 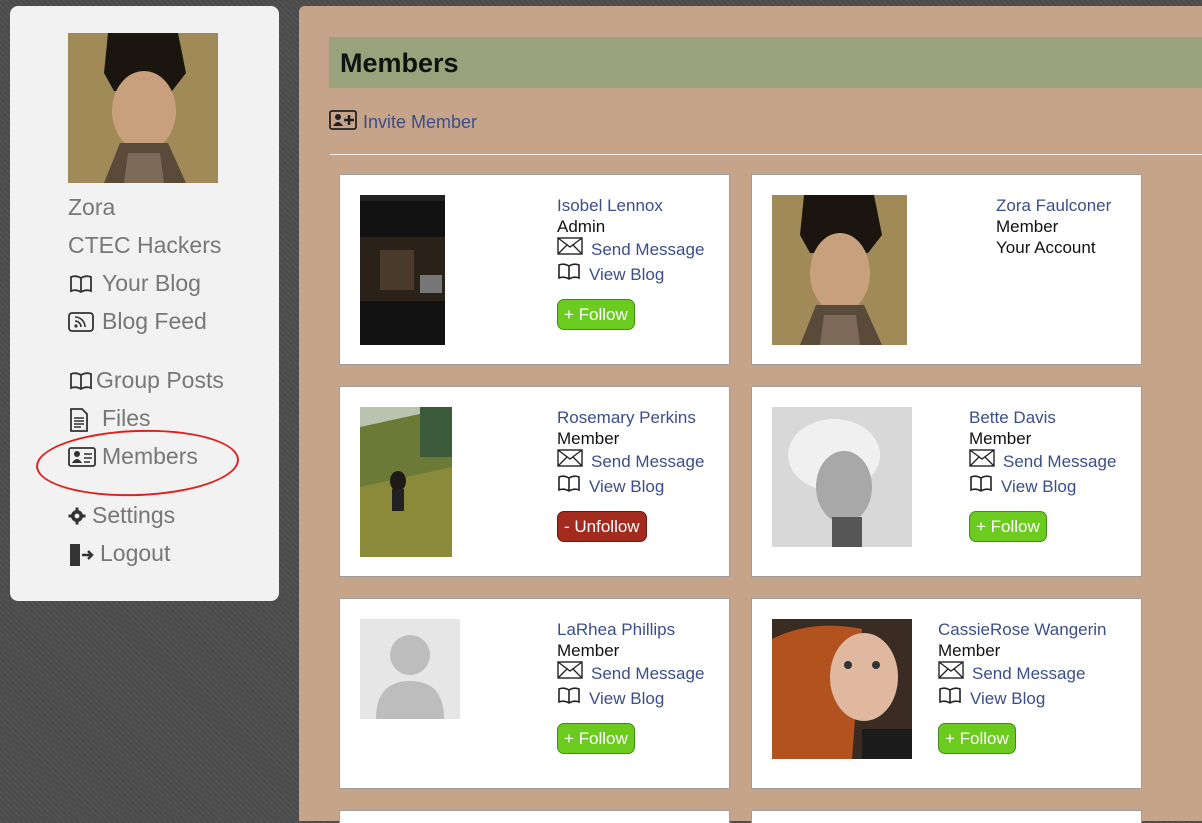 I want to click on member-name-link: CassieRose Wangerin, so click(x=1022, y=629).